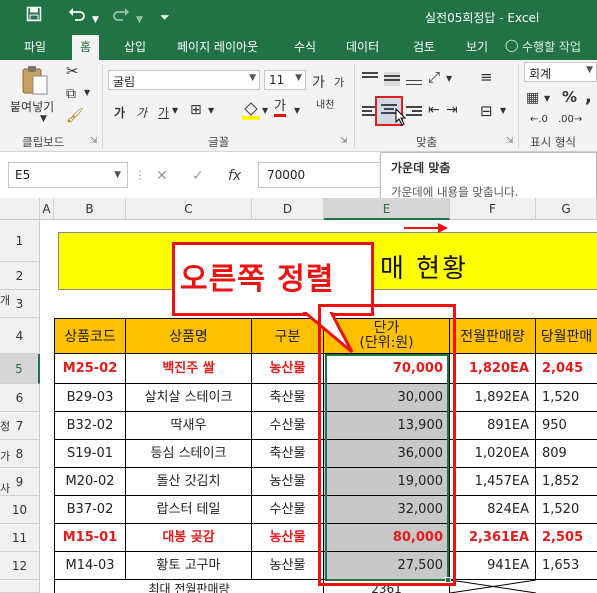 This screenshot has width=597, height=593. Describe the element at coordinates (414, 79) in the screenshot. I see `bottom-align-icon` at that location.